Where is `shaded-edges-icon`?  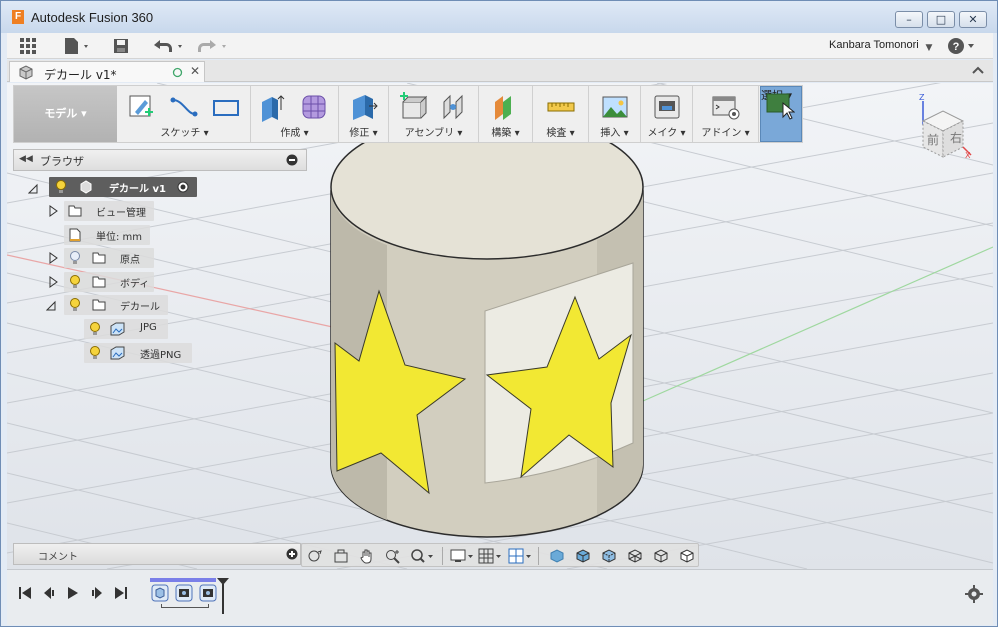
shaded-edges-icon is located at coordinates (583, 556).